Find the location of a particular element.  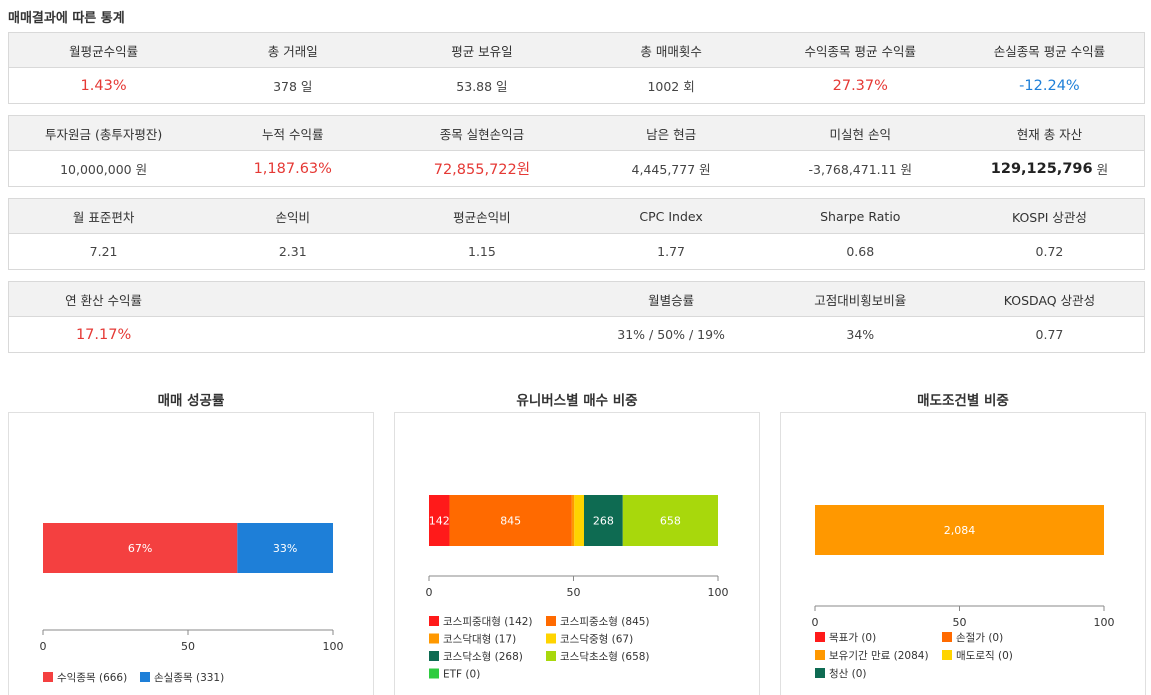

header-monthly-win-rate: 월별승률 is located at coordinates (671, 300).